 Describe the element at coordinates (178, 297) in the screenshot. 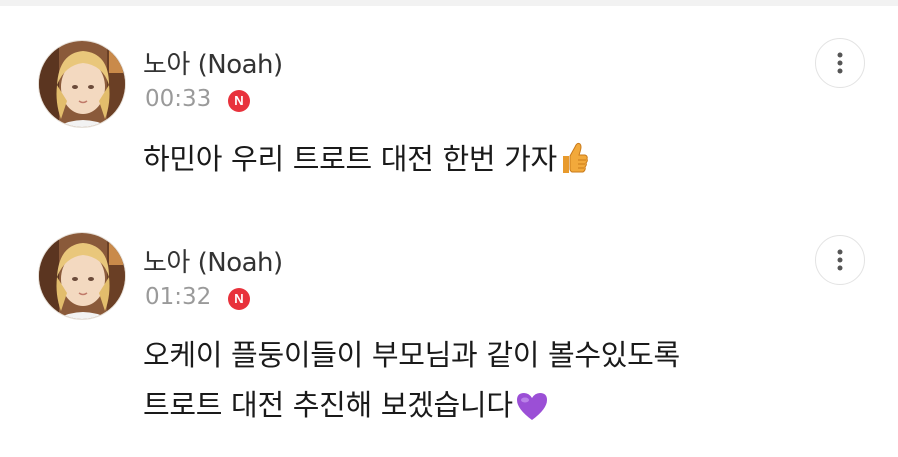

I see `post-time: 01:32` at that location.